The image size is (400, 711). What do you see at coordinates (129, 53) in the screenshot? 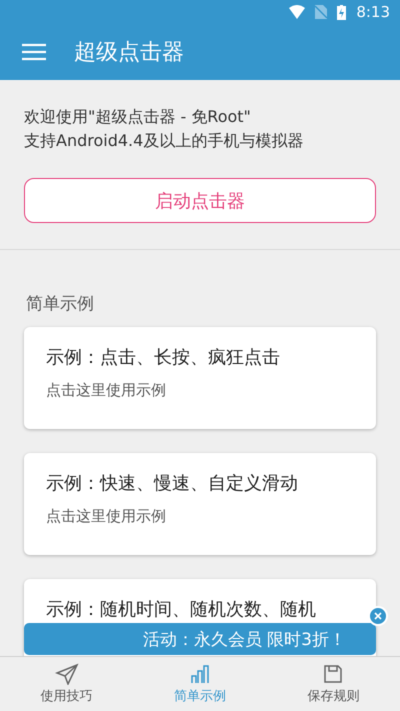
I see `app-title: 超级点击器` at bounding box center [129, 53].